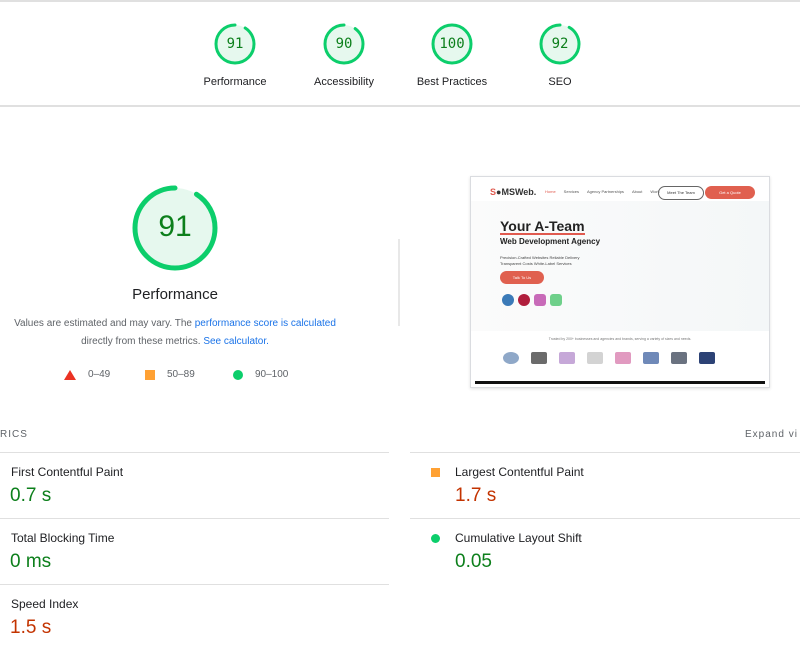 This screenshot has height=650, width=800. I want to click on metric-title: Speed Index, so click(45, 604).